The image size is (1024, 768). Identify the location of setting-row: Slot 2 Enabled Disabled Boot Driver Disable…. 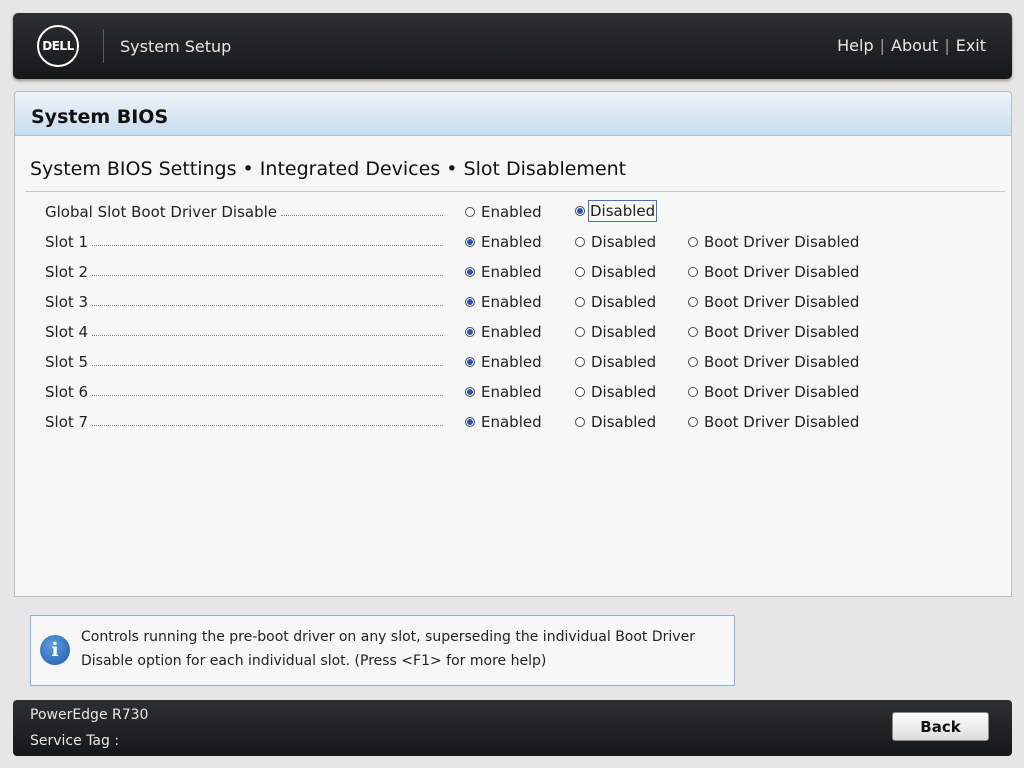
(515, 274).